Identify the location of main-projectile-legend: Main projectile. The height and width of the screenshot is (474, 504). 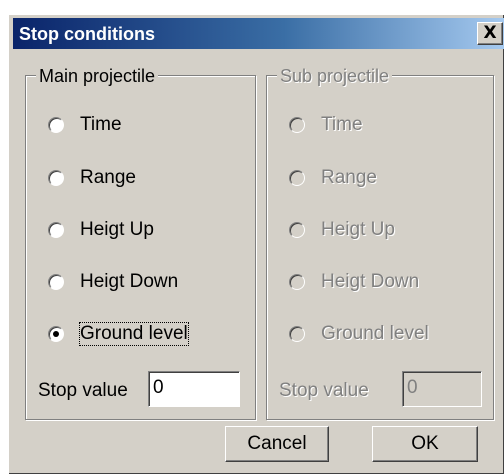
(97, 76).